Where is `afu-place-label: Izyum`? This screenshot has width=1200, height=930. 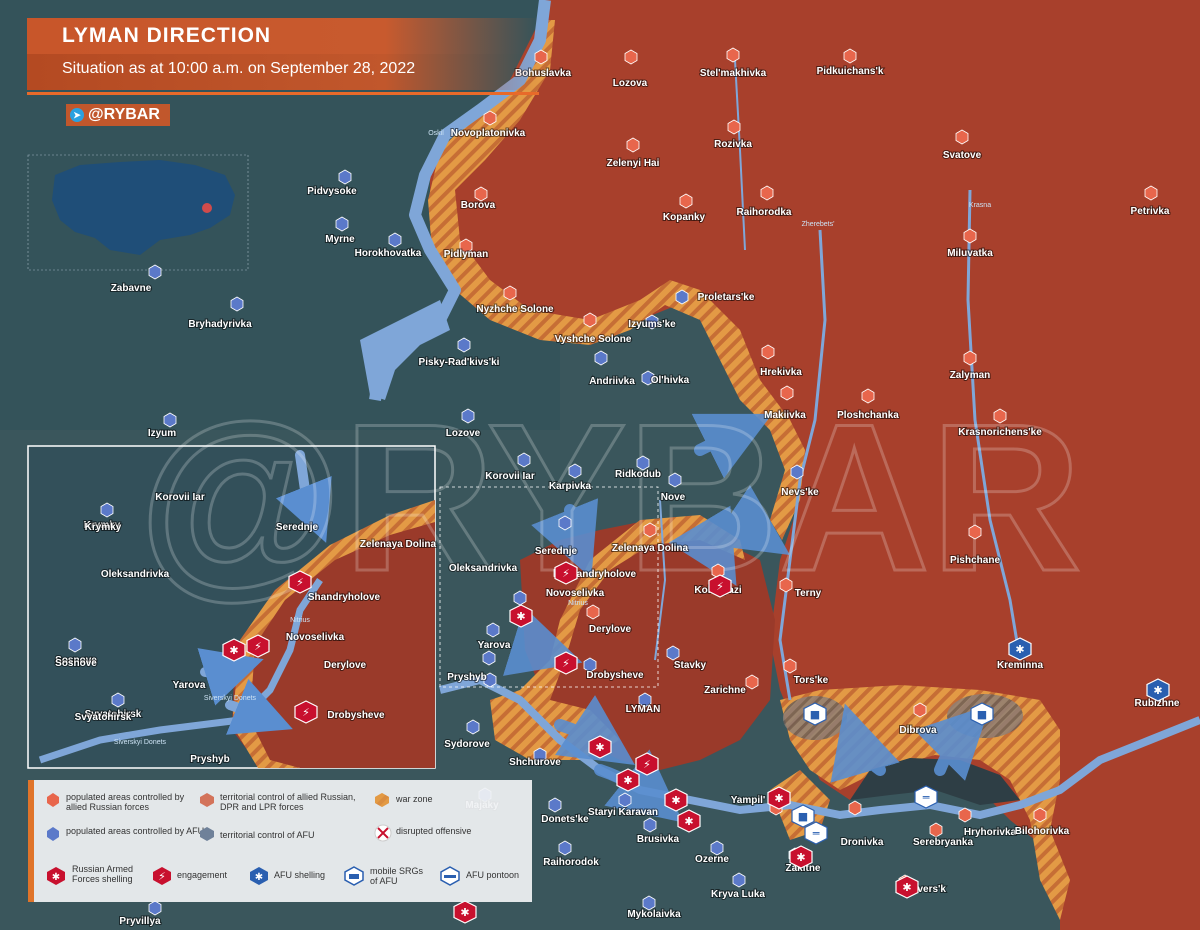
afu-place-label: Izyum is located at coordinates (162, 433).